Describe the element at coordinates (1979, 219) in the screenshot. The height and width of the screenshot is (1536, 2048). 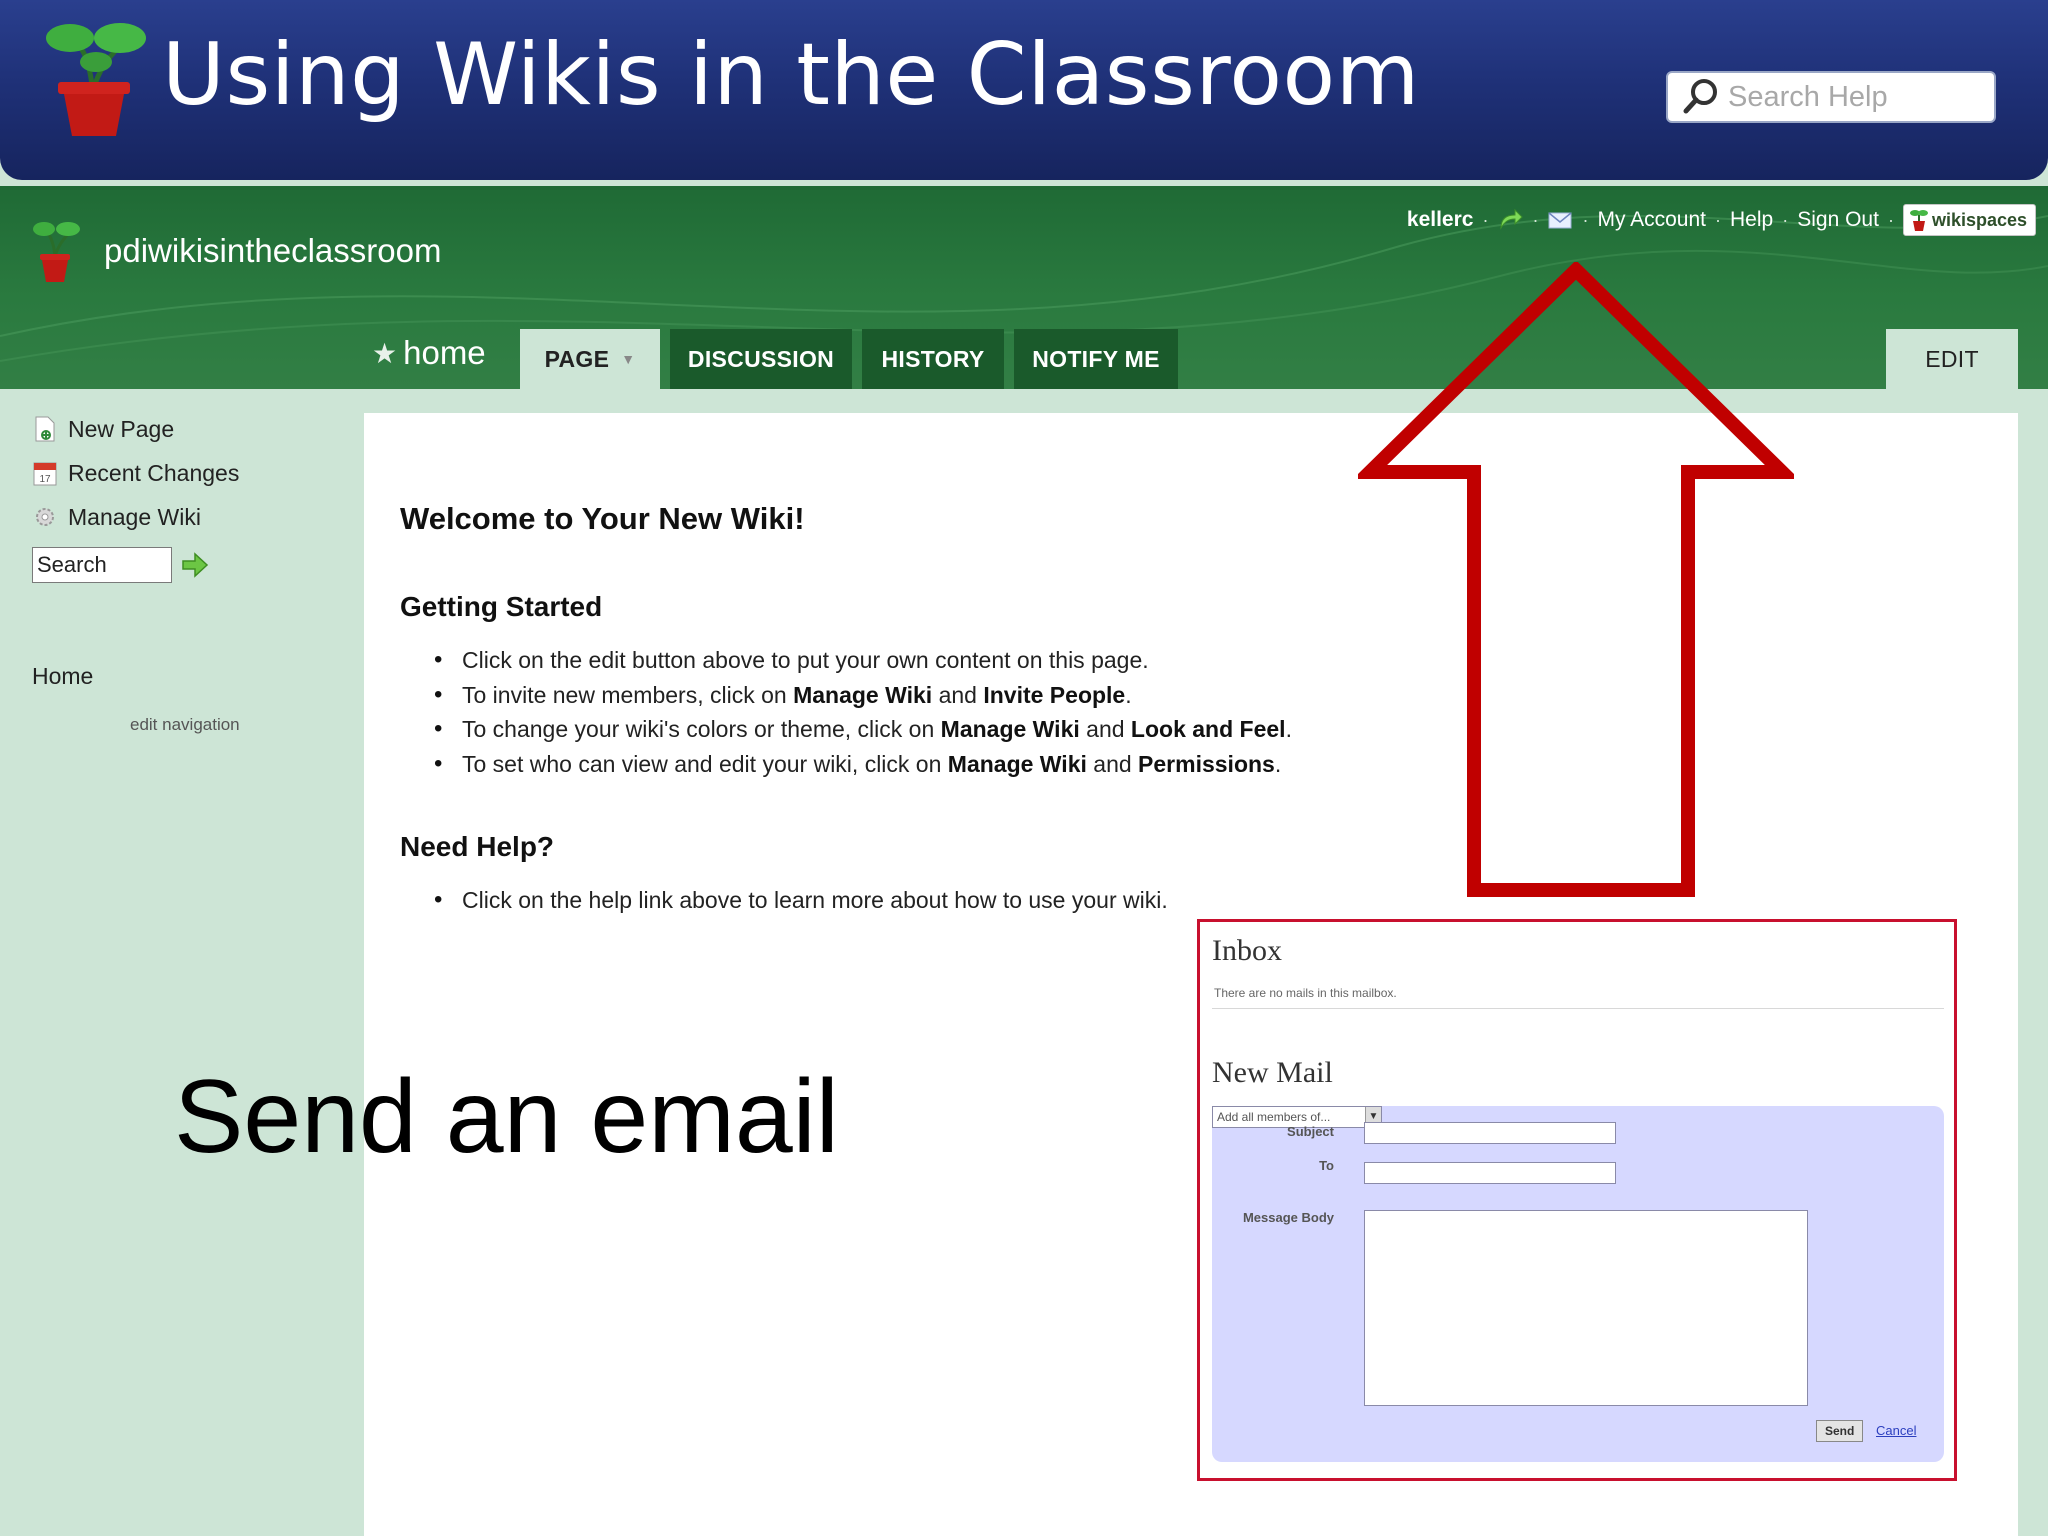
I see `wikispaces-label: wikispaces` at that location.